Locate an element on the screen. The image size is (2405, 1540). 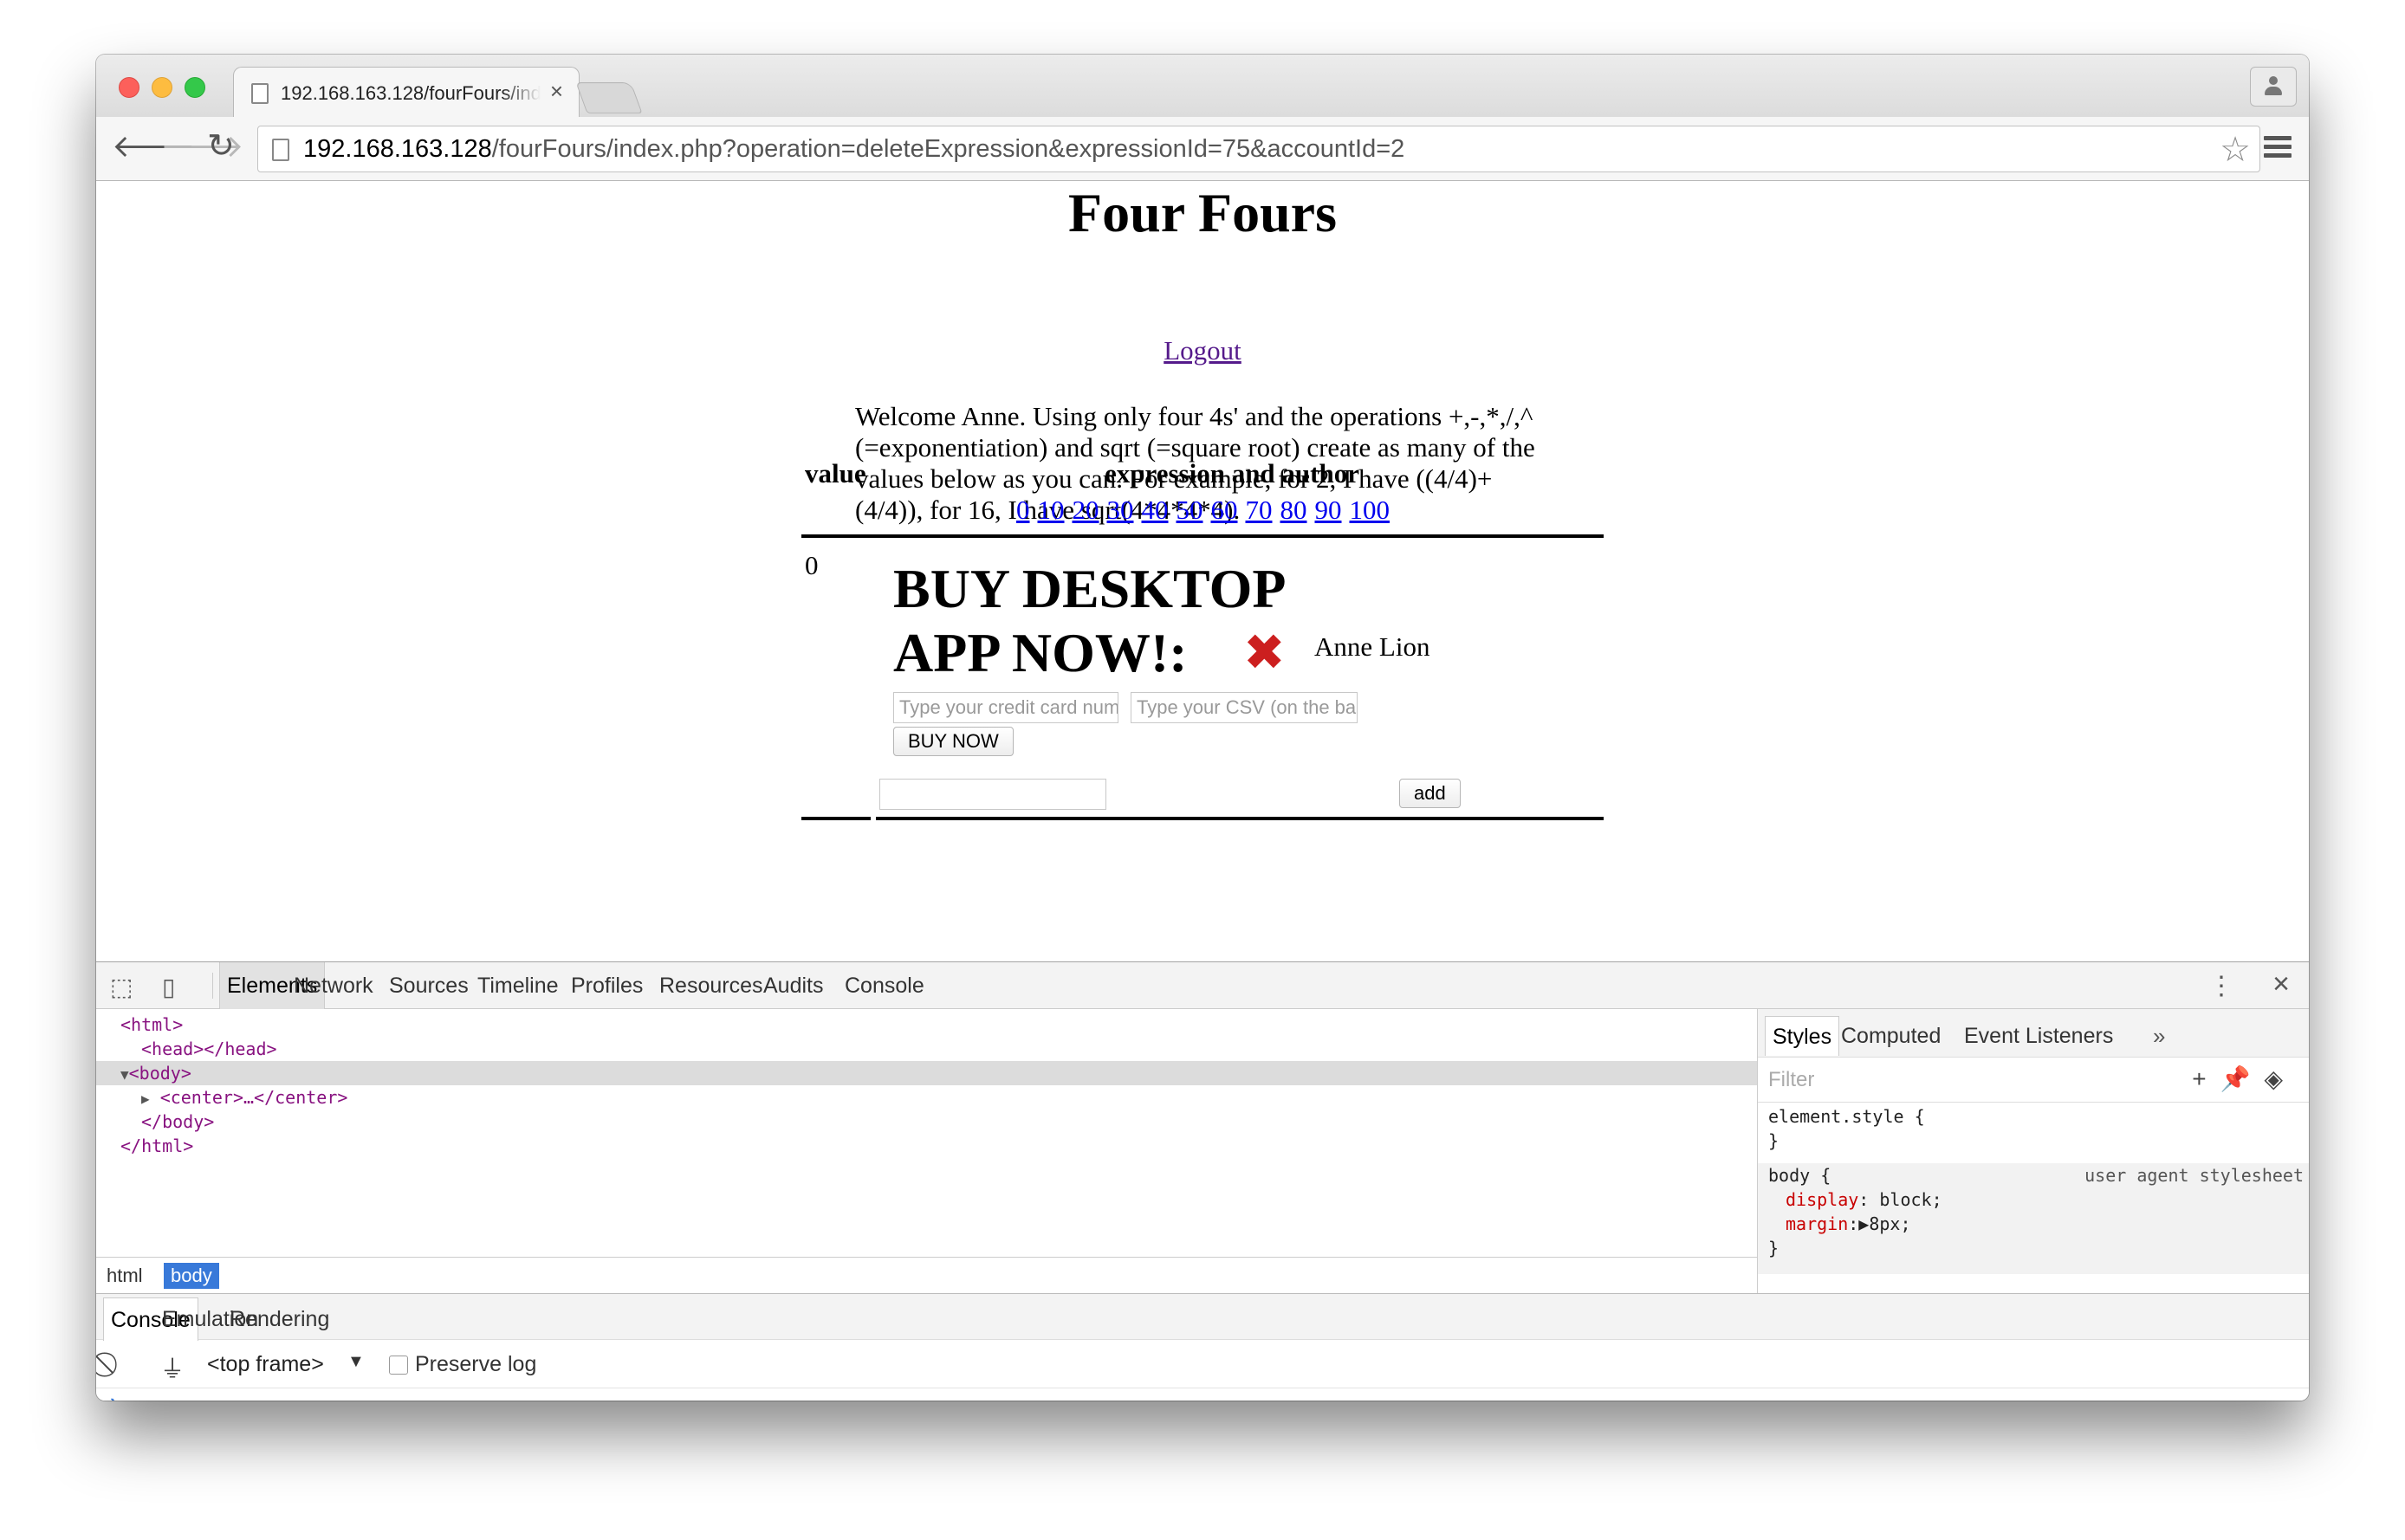
csv-input: Type your CSV (on the back) is located at coordinates (1244, 707).